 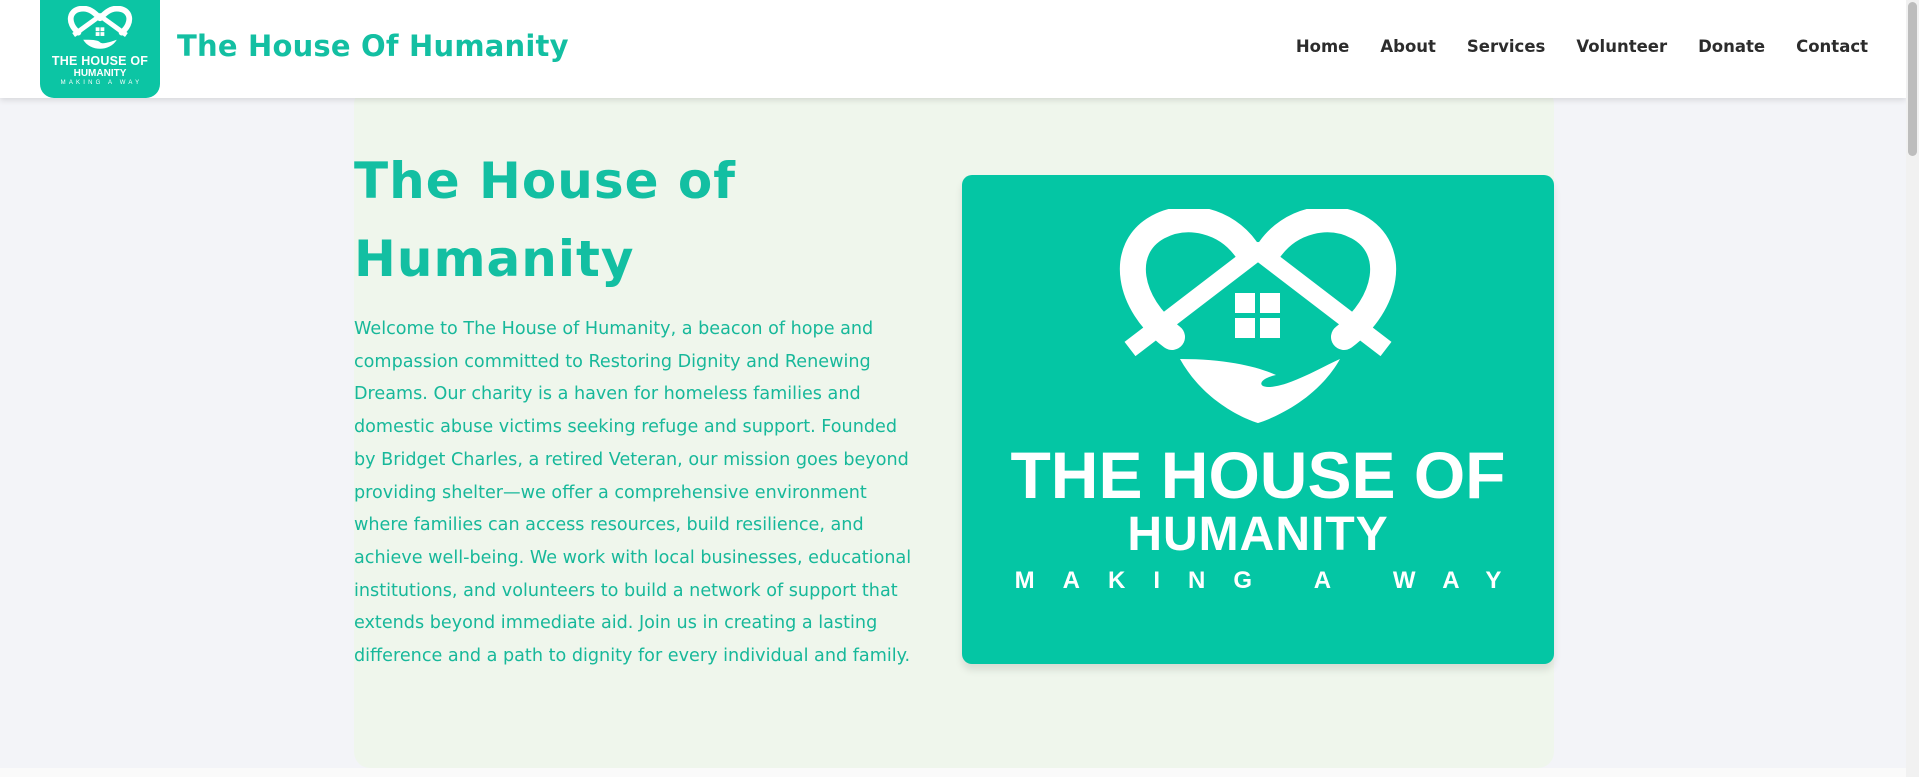 I want to click on section-divider, so click(x=953, y=772).